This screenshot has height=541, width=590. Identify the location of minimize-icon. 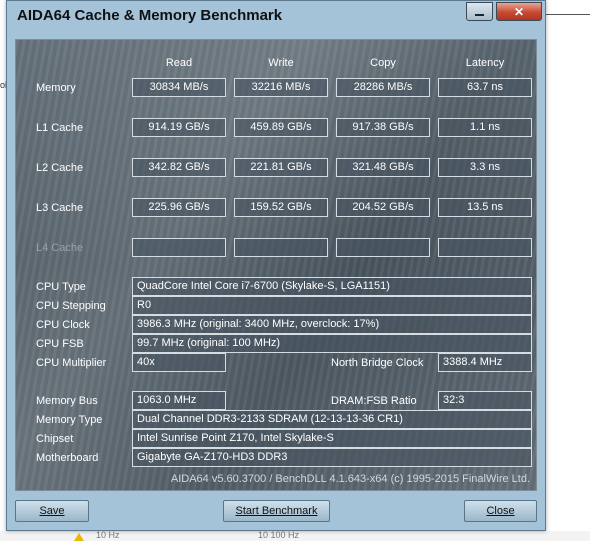
(479, 14).